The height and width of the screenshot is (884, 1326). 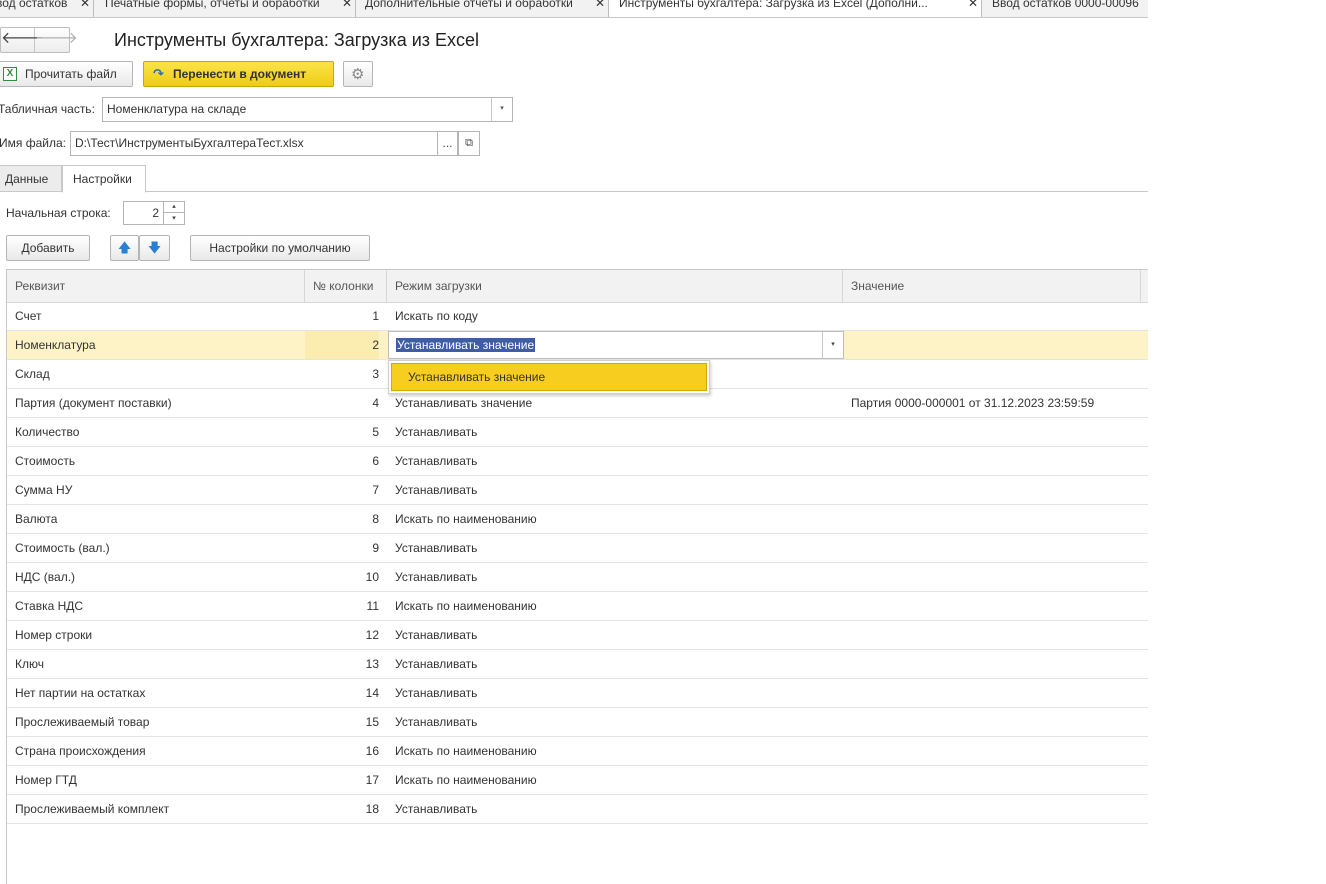 I want to click on tab-settings: Настройки, so click(x=104, y=179).